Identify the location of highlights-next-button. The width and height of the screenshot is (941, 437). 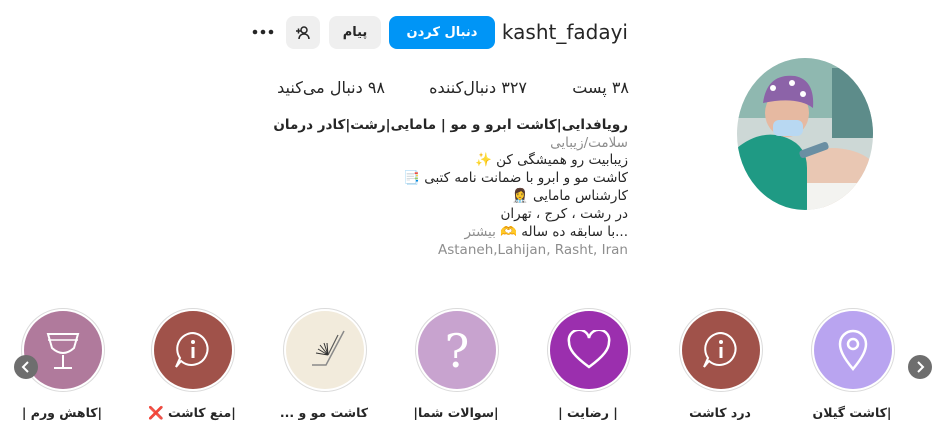
(920, 367).